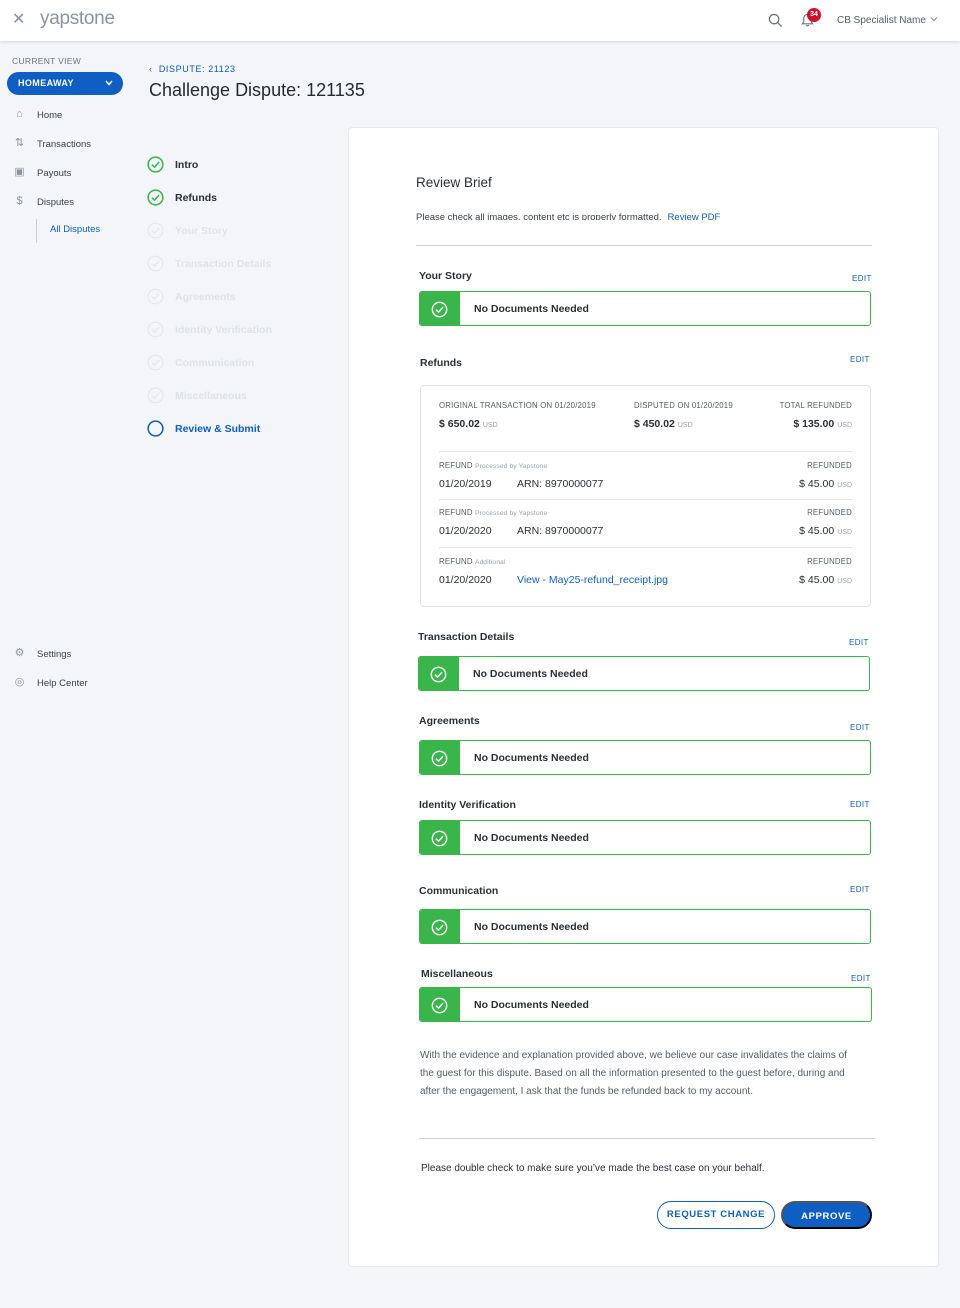  Describe the element at coordinates (20, 20) in the screenshot. I see `close-icon: ✕` at that location.